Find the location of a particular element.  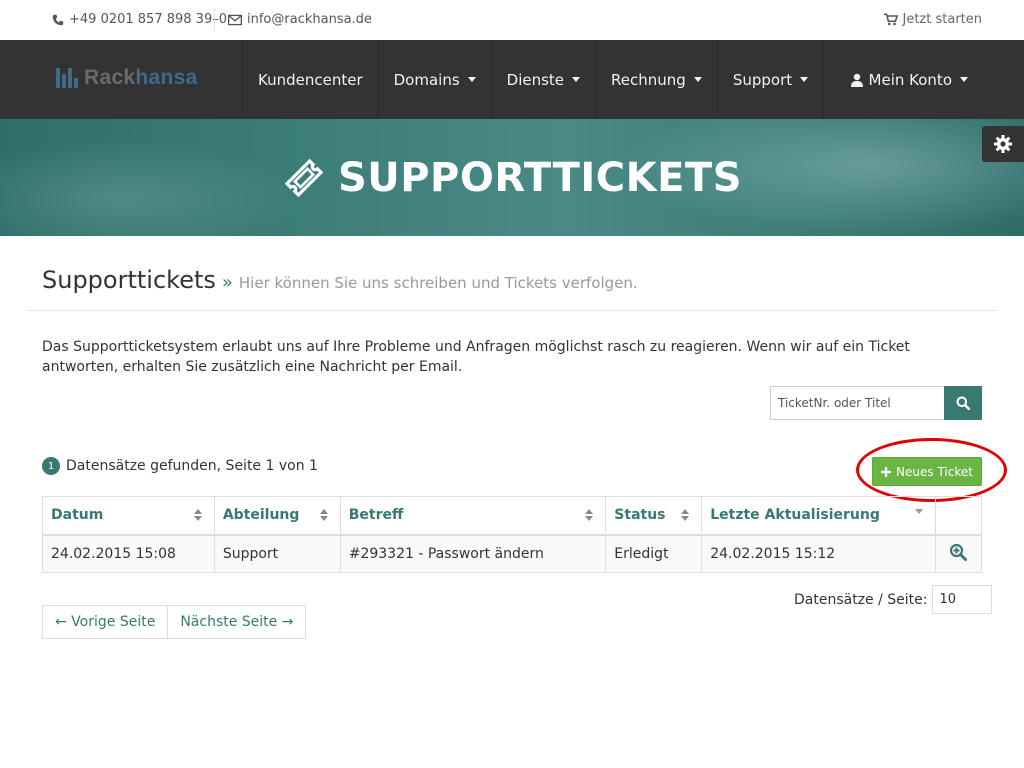

topbar-divider is located at coordinates (214, 20).